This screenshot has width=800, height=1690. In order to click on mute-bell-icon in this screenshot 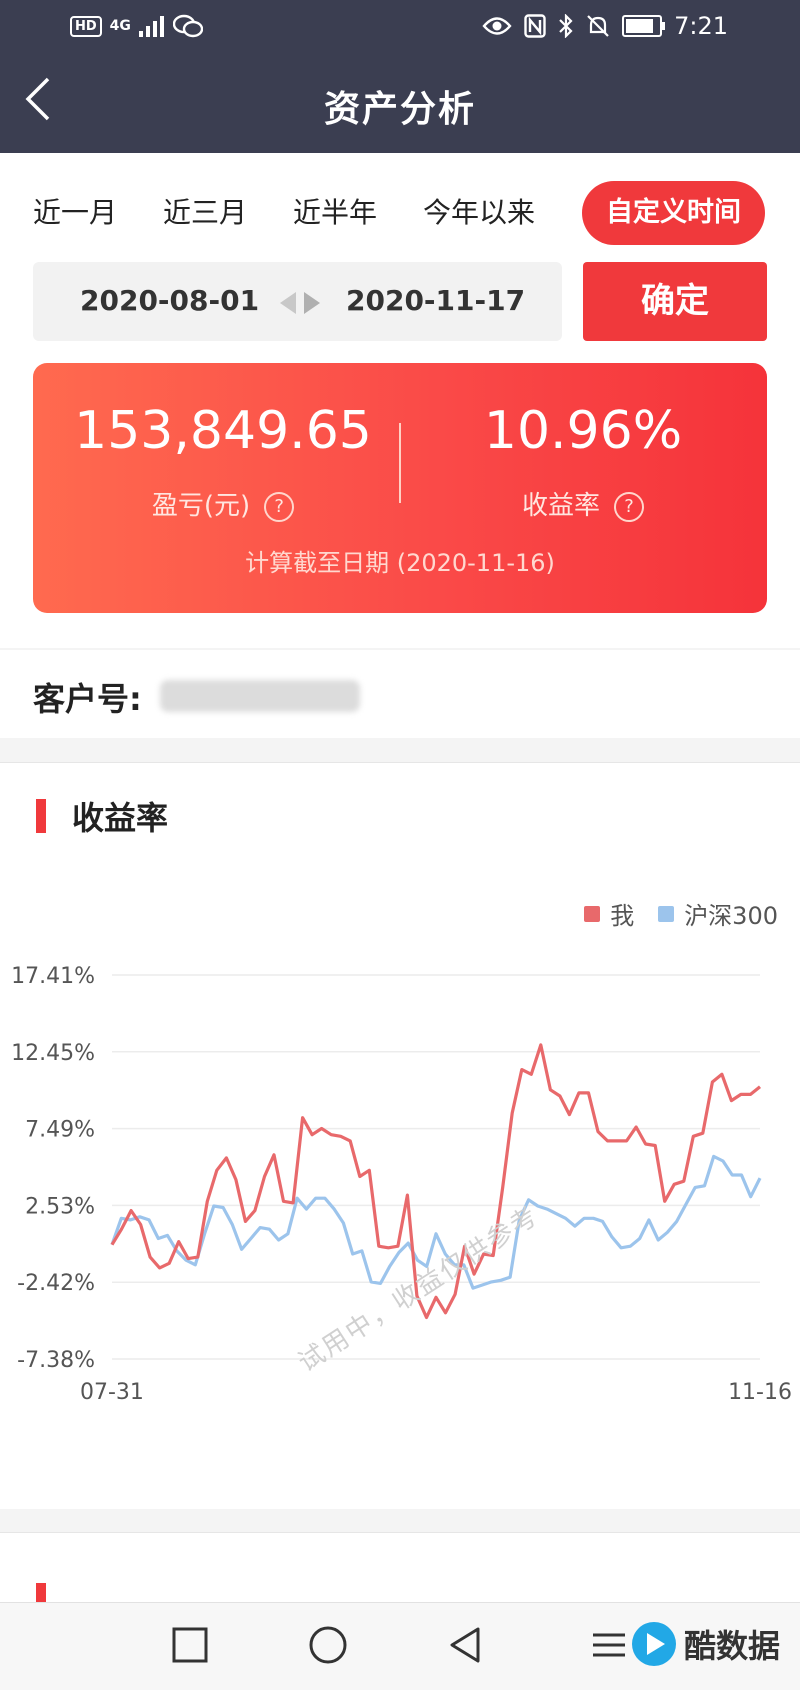, I will do `click(598, 26)`.